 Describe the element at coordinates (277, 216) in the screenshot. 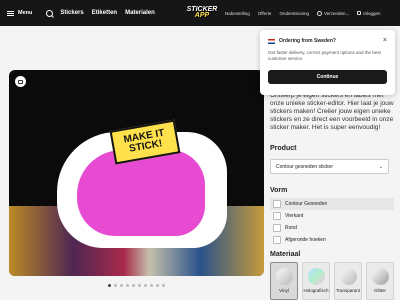

I see `square-shape-icon` at that location.